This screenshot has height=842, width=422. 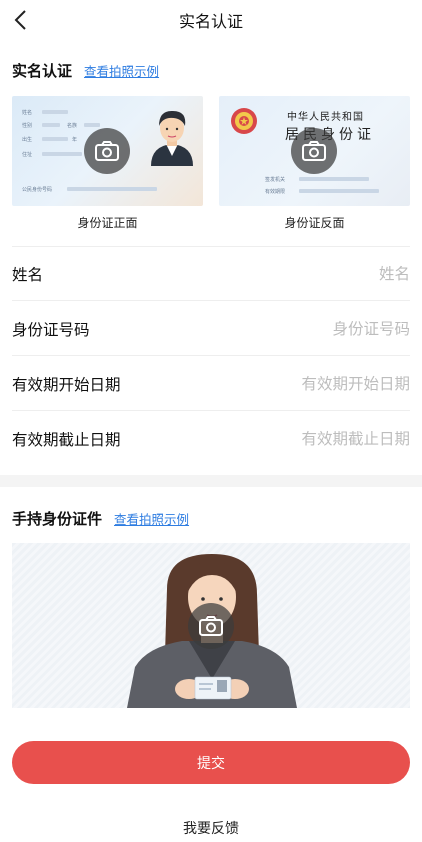 I want to click on portrait-icon, so click(x=172, y=138).